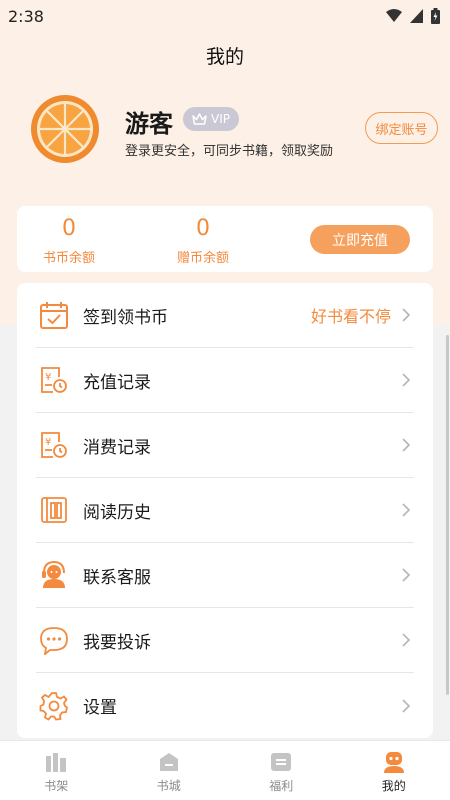 This screenshot has width=450, height=800. I want to click on signal-icon, so click(416, 16).